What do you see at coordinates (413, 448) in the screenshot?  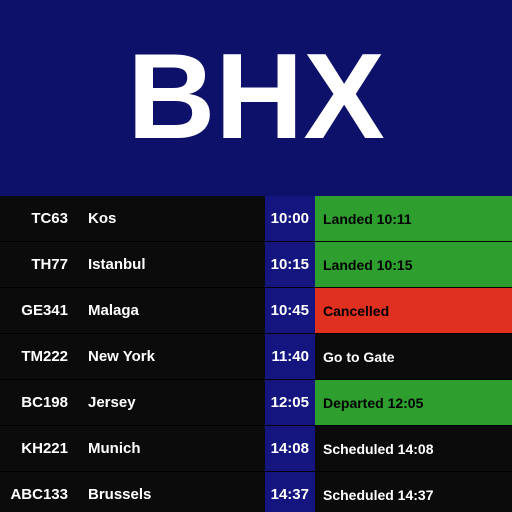 I see `flight-status: Scheduled 14:08` at bounding box center [413, 448].